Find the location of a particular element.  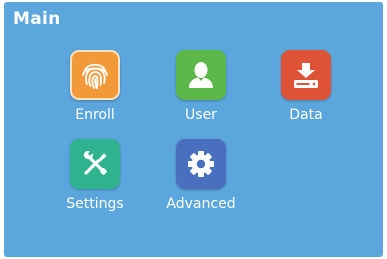

user-tile-icon is located at coordinates (201, 75).